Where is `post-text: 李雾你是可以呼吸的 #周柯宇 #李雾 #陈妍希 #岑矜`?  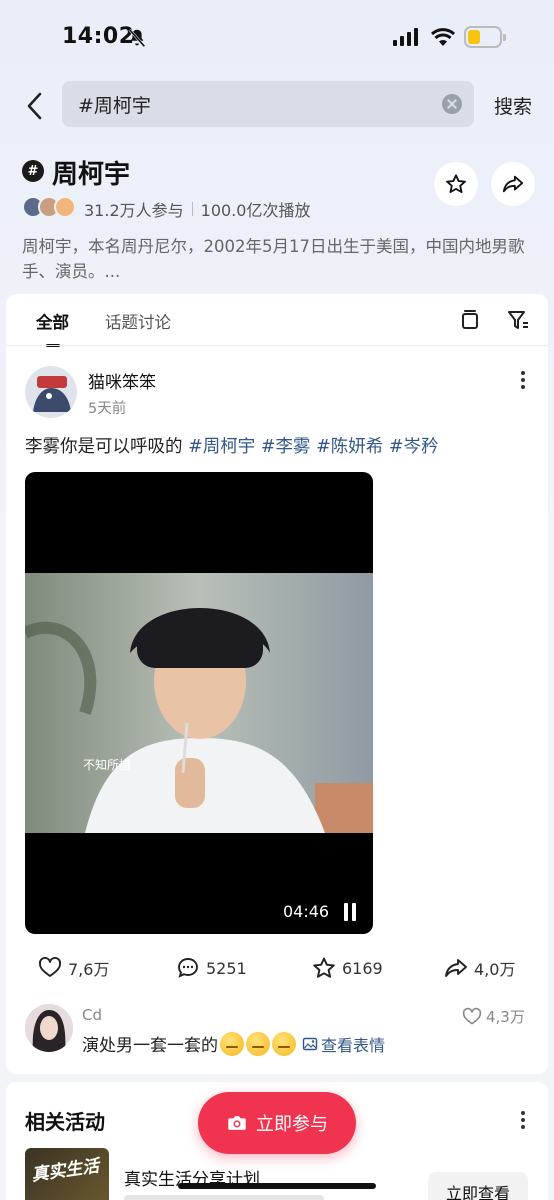
post-text: 李雾你是可以呼吸的 #周柯宇 #李雾 #陈妍希 #岑矜 is located at coordinates (232, 445).